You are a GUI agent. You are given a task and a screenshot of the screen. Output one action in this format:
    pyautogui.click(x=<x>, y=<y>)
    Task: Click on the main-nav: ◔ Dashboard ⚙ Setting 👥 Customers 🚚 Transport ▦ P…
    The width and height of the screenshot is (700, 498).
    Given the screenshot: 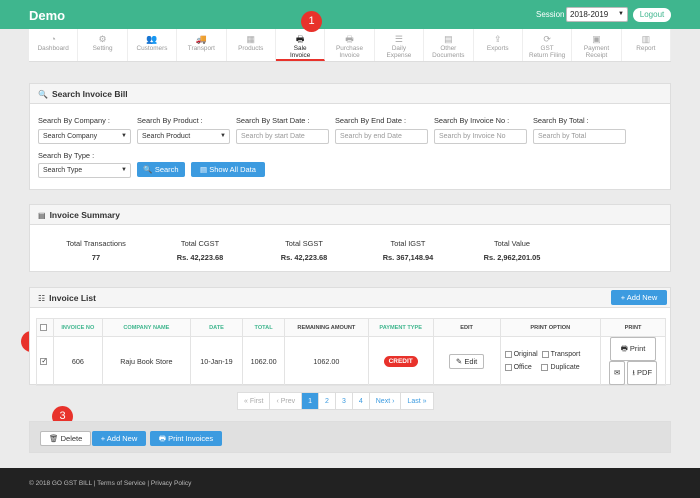 What is the action you would take?
    pyautogui.click(x=350, y=45)
    